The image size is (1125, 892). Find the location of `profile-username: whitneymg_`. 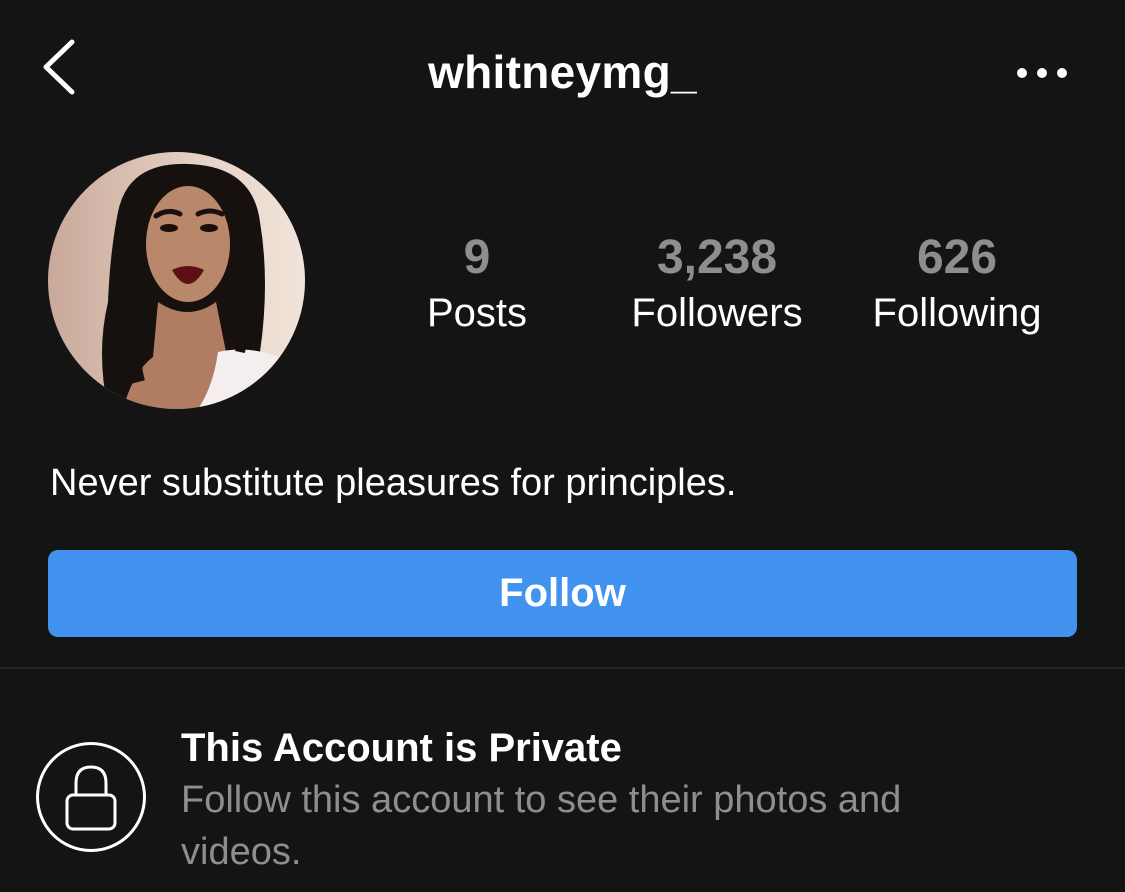

profile-username: whitneymg_ is located at coordinates (562, 72).